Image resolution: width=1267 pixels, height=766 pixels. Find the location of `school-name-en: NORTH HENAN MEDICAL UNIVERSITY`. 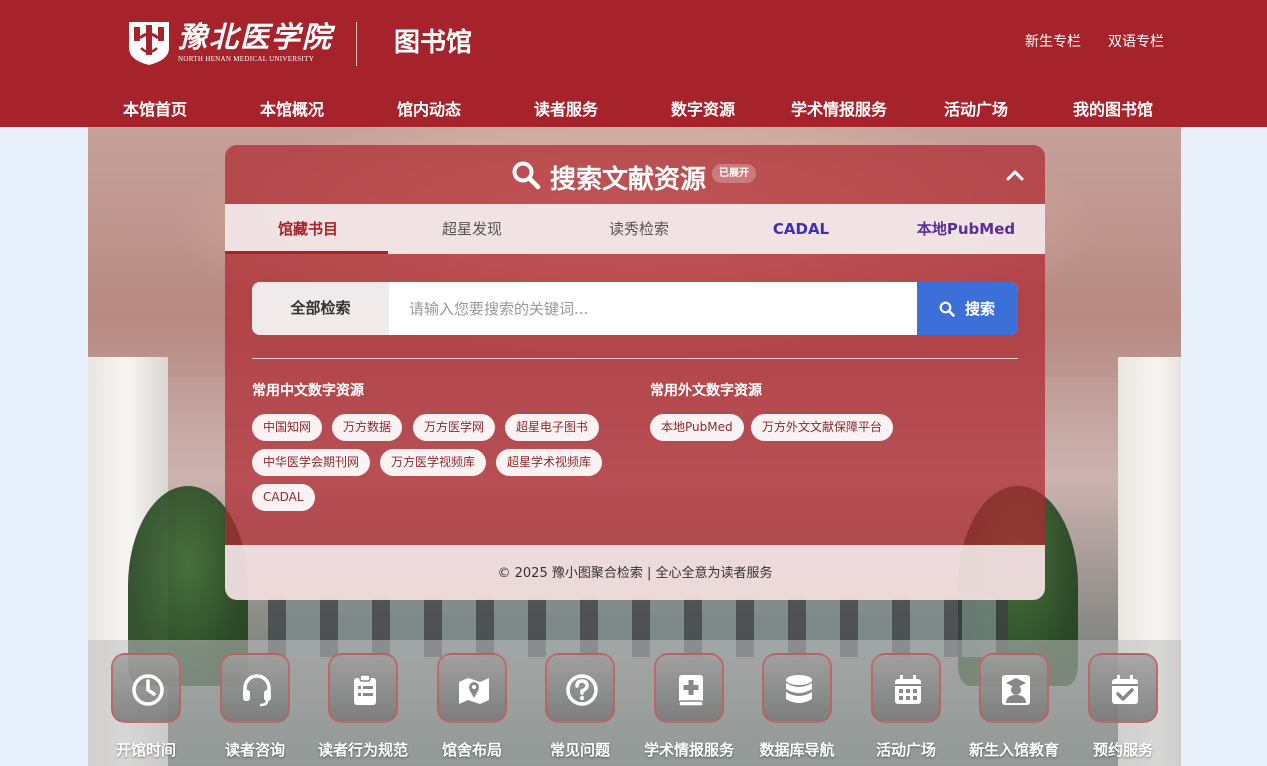

school-name-en: NORTH HENAN MEDICAL UNIVERSITY is located at coordinates (246, 59).